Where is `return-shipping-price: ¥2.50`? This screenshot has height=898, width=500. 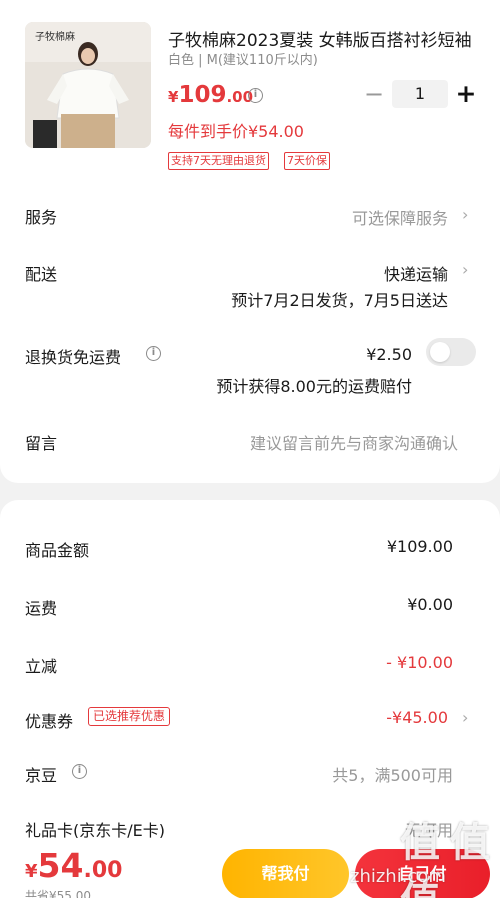 return-shipping-price: ¥2.50 is located at coordinates (389, 354).